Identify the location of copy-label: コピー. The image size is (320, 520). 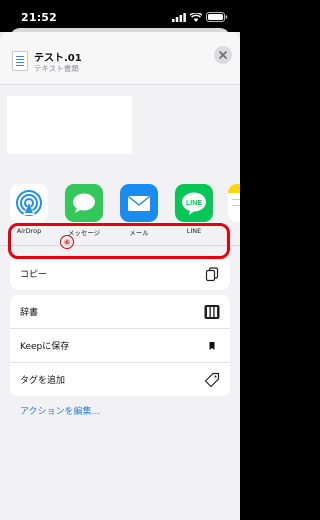
(34, 275).